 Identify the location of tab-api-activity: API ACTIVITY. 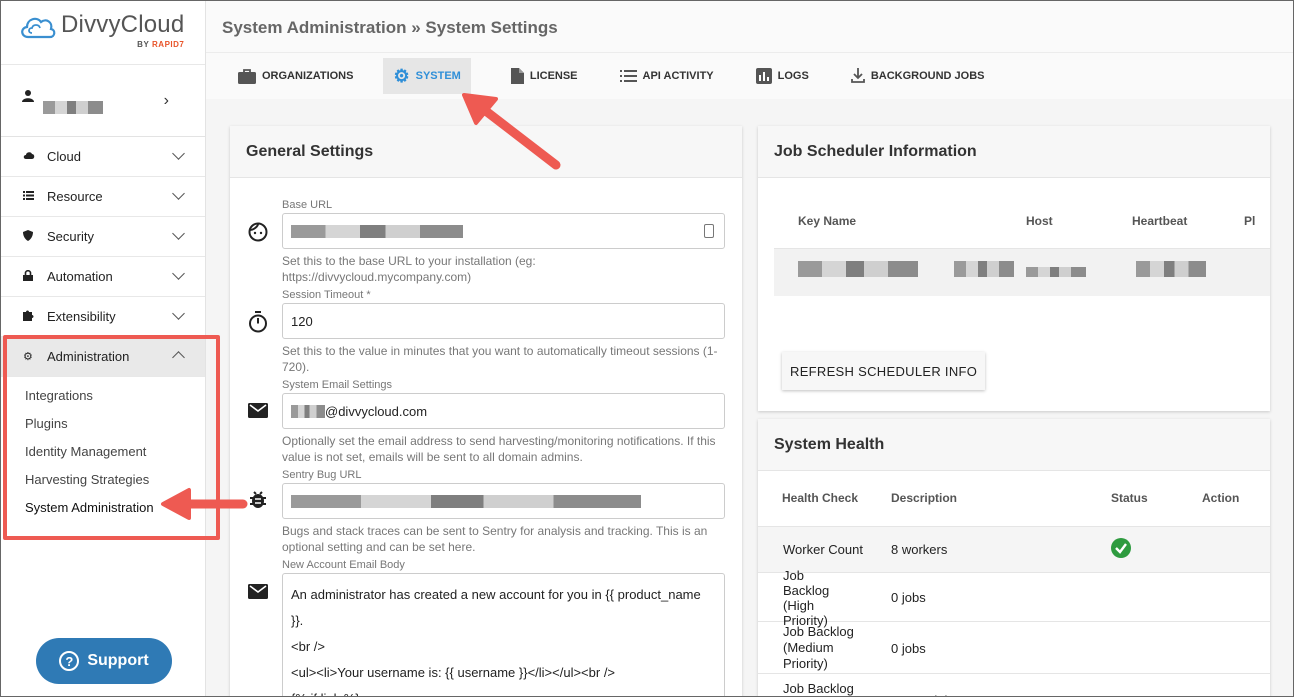
(667, 76).